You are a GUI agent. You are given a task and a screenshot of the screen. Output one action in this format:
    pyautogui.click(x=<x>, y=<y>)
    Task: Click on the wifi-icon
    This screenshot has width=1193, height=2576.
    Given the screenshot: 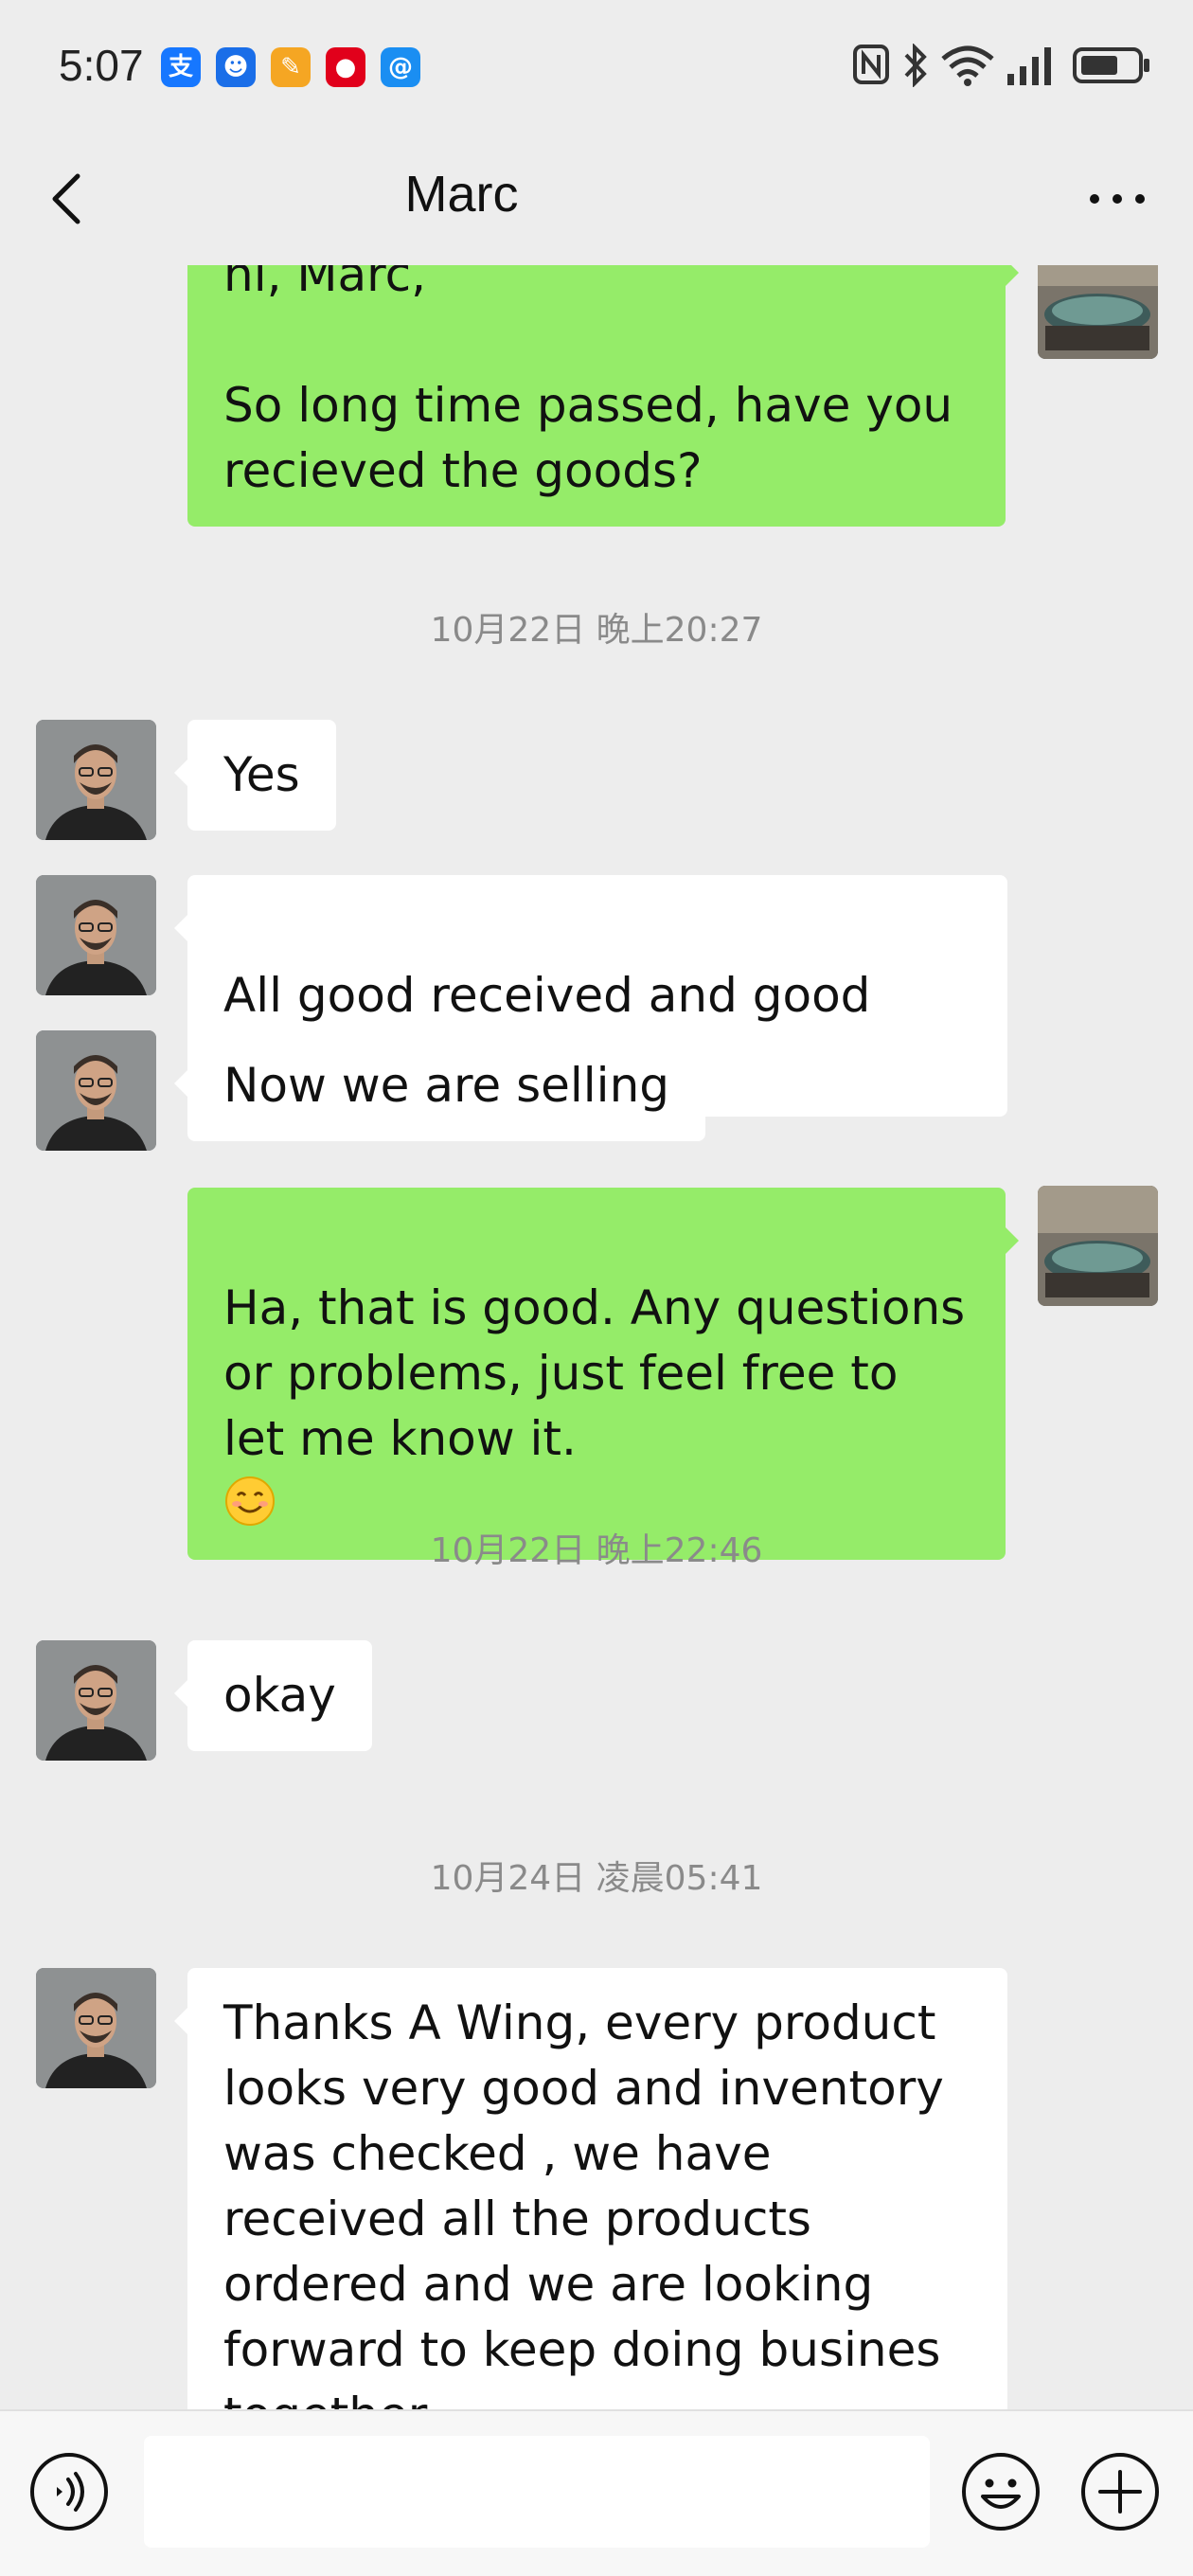 What is the action you would take?
    pyautogui.click(x=967, y=65)
    